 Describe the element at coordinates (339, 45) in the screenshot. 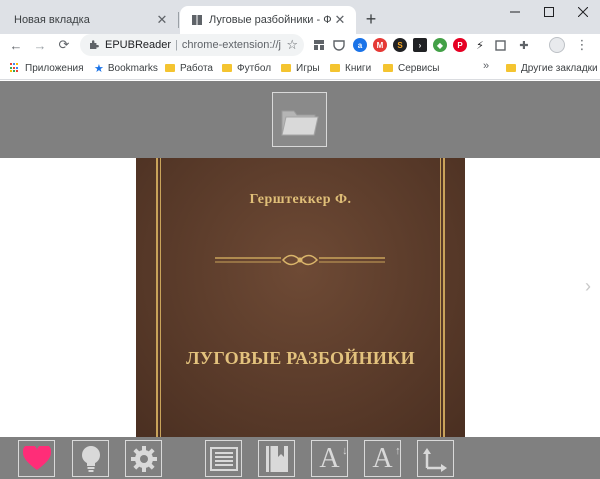

I see `pocket-extension-icon` at that location.